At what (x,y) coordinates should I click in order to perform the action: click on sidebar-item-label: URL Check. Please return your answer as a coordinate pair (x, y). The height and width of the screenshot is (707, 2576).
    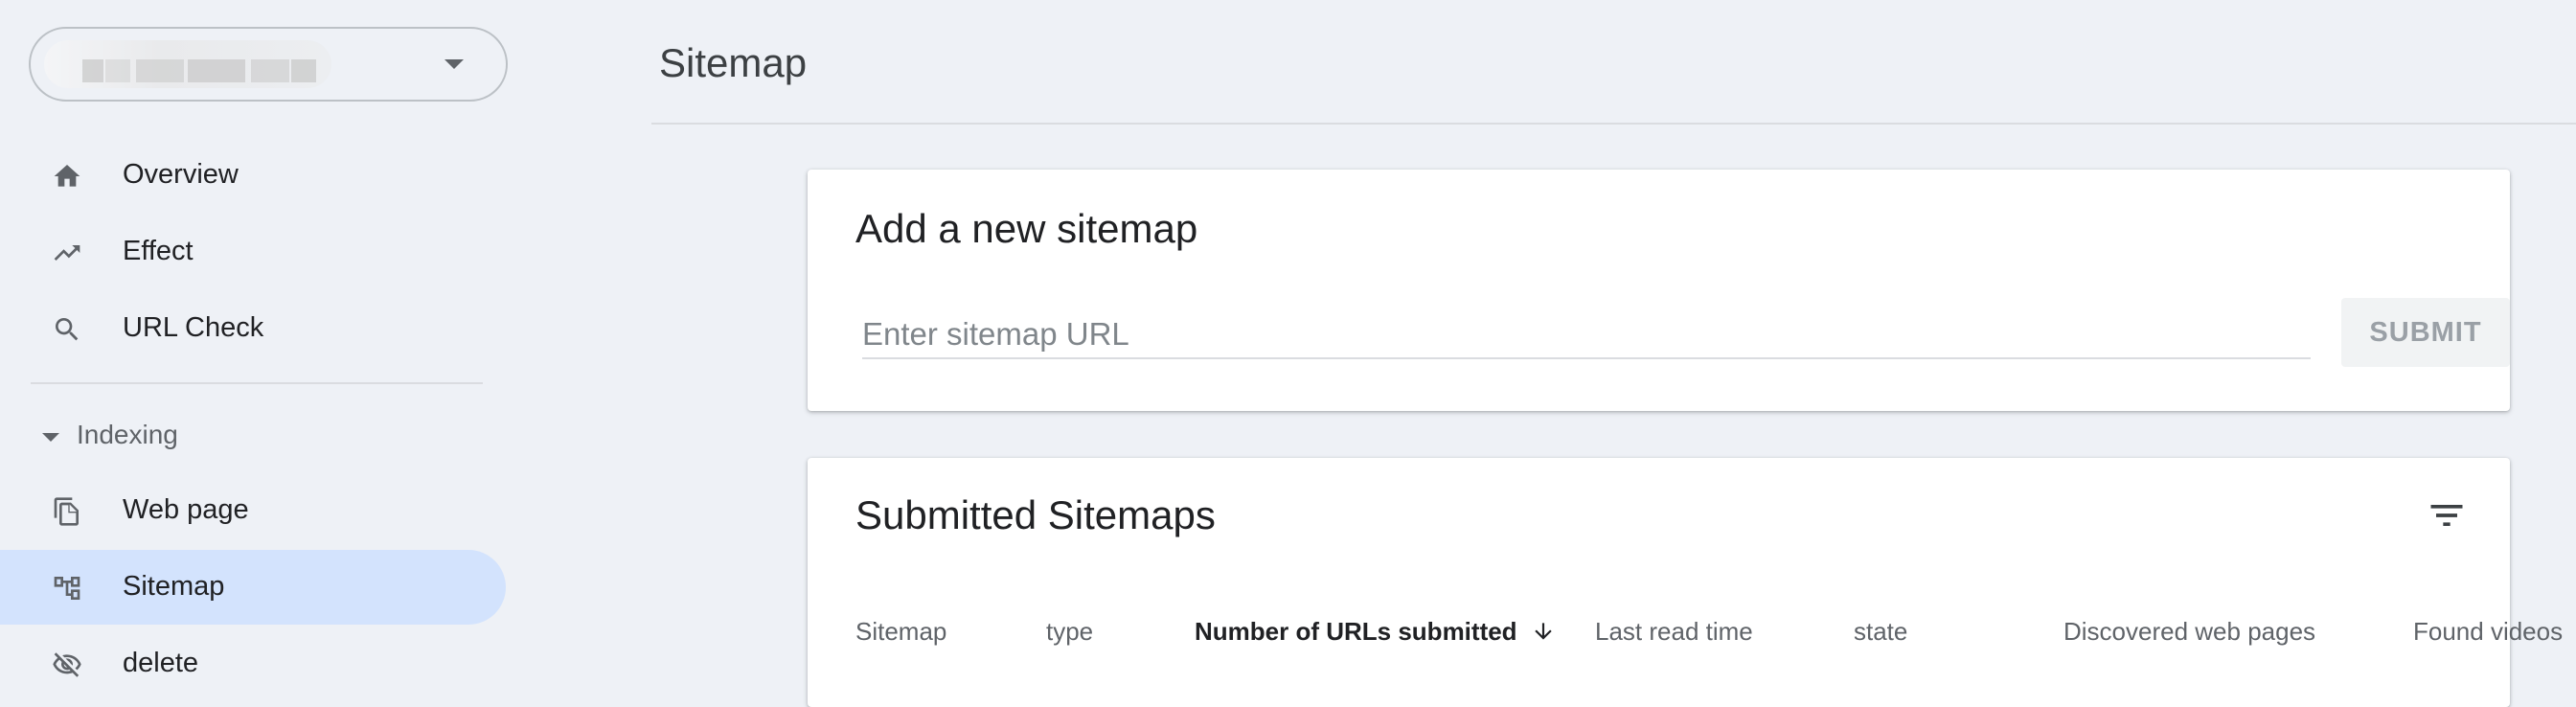
    Looking at the image, I should click on (193, 327).